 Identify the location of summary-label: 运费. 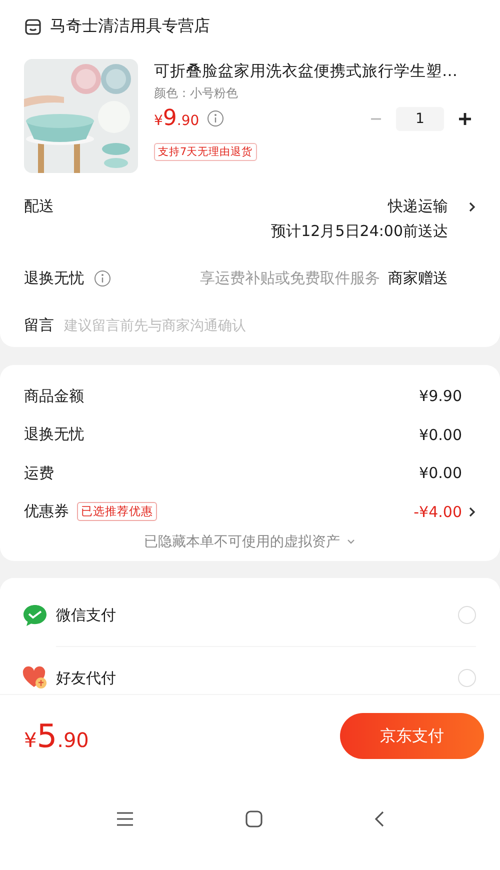
(39, 473).